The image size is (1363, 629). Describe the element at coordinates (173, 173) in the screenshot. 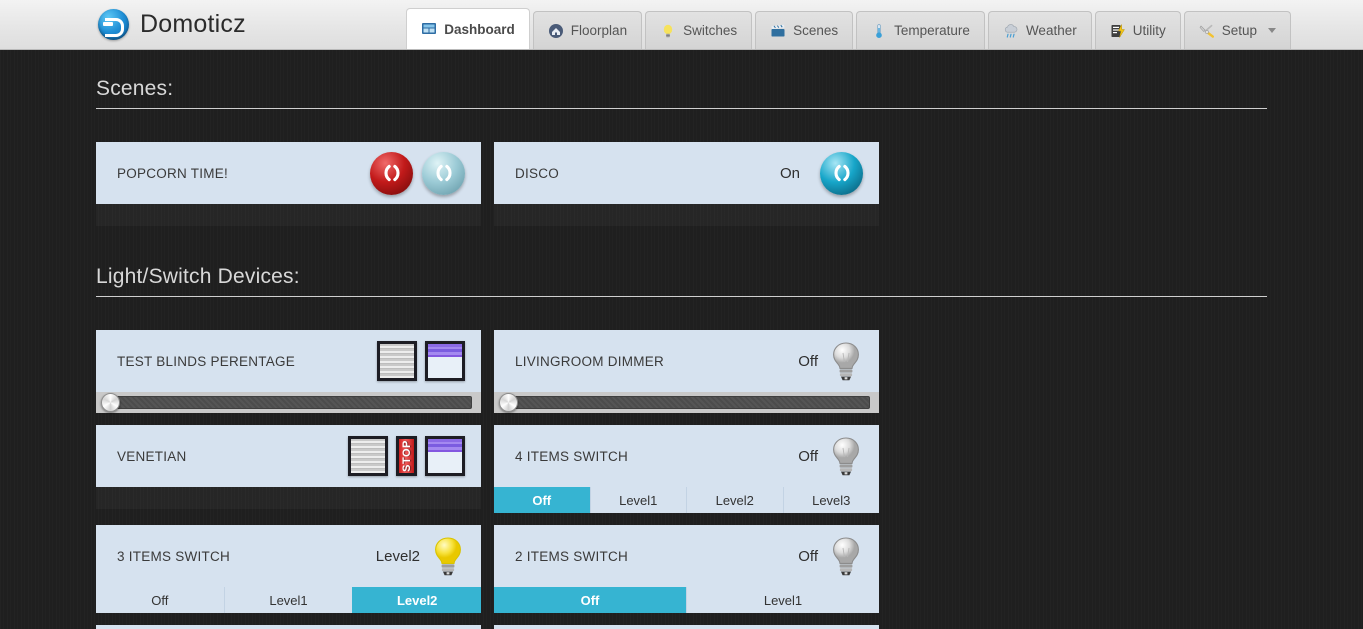

I see `device-name: POPCORN TIME!` at that location.